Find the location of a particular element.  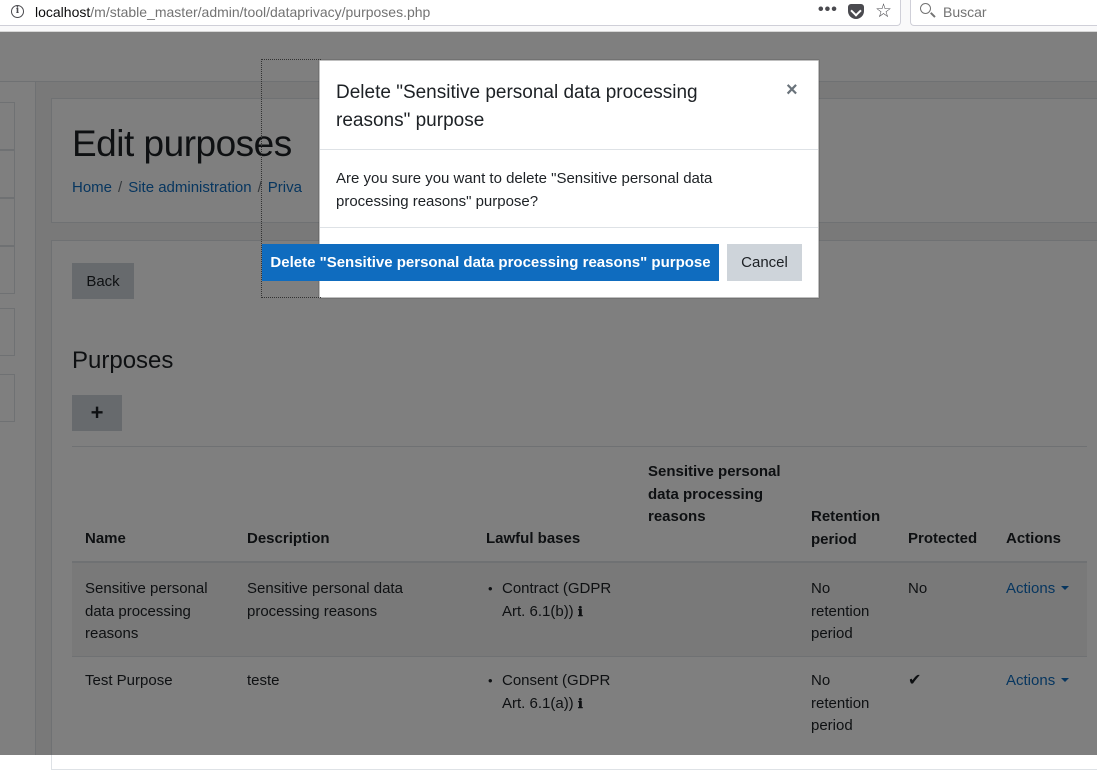

bookmark-star-icon: ☆ is located at coordinates (883, 11).